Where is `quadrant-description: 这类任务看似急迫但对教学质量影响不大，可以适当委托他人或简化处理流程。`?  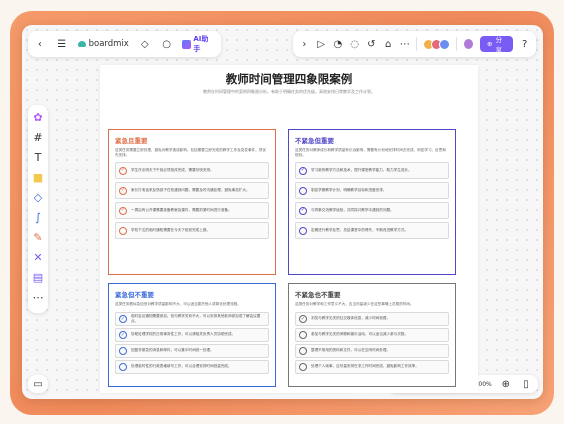
quadrant-description: 这类任务看似急迫但对教学质量影响不大，可以适当委托他人或简化处理流程。 is located at coordinates (178, 304).